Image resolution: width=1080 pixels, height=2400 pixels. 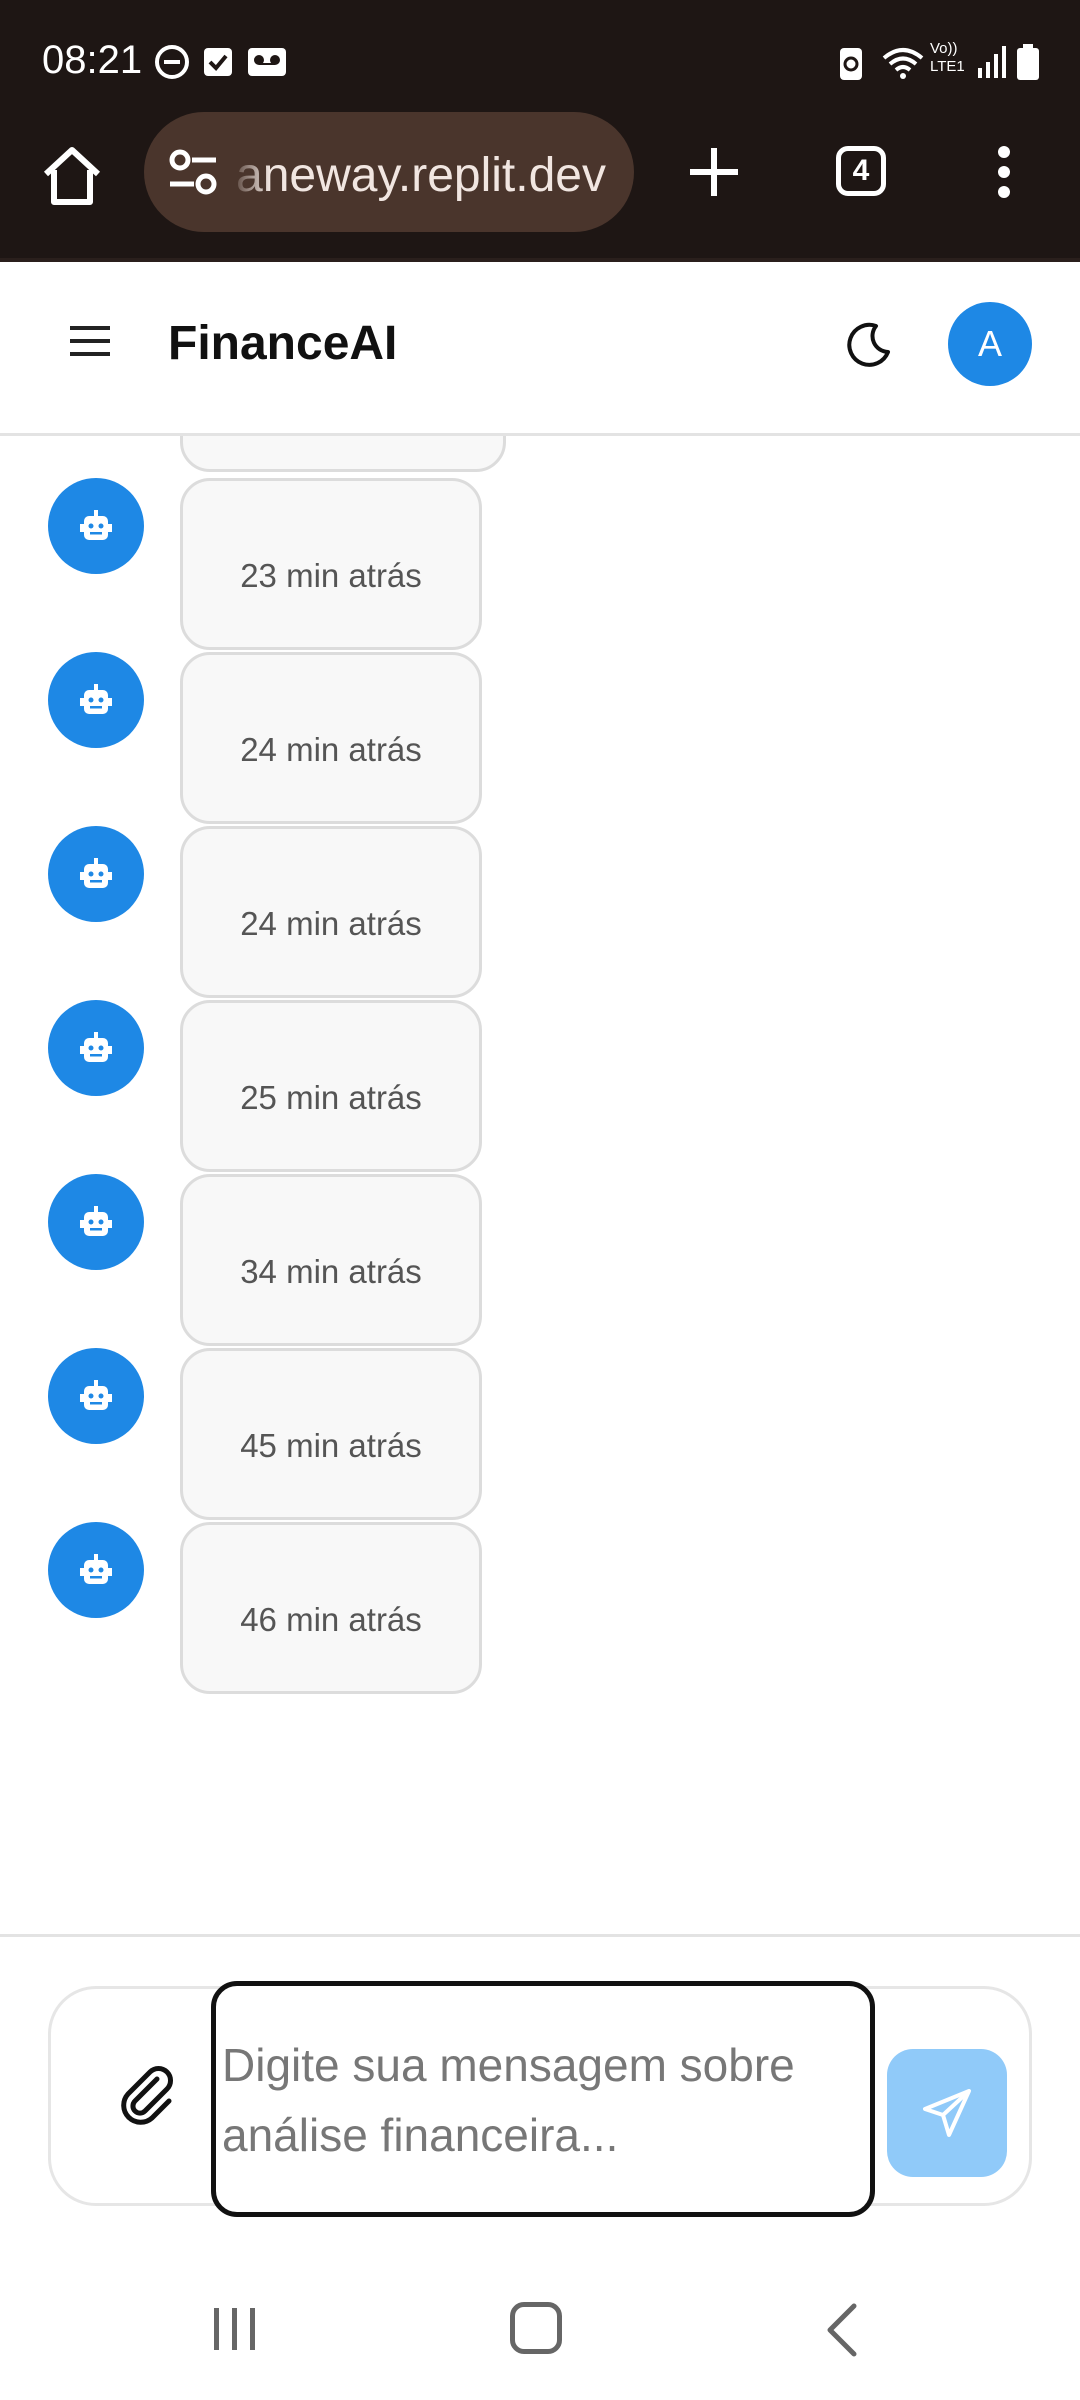 What do you see at coordinates (331, 575) in the screenshot?
I see `message-timestamp: 23 min atrás` at bounding box center [331, 575].